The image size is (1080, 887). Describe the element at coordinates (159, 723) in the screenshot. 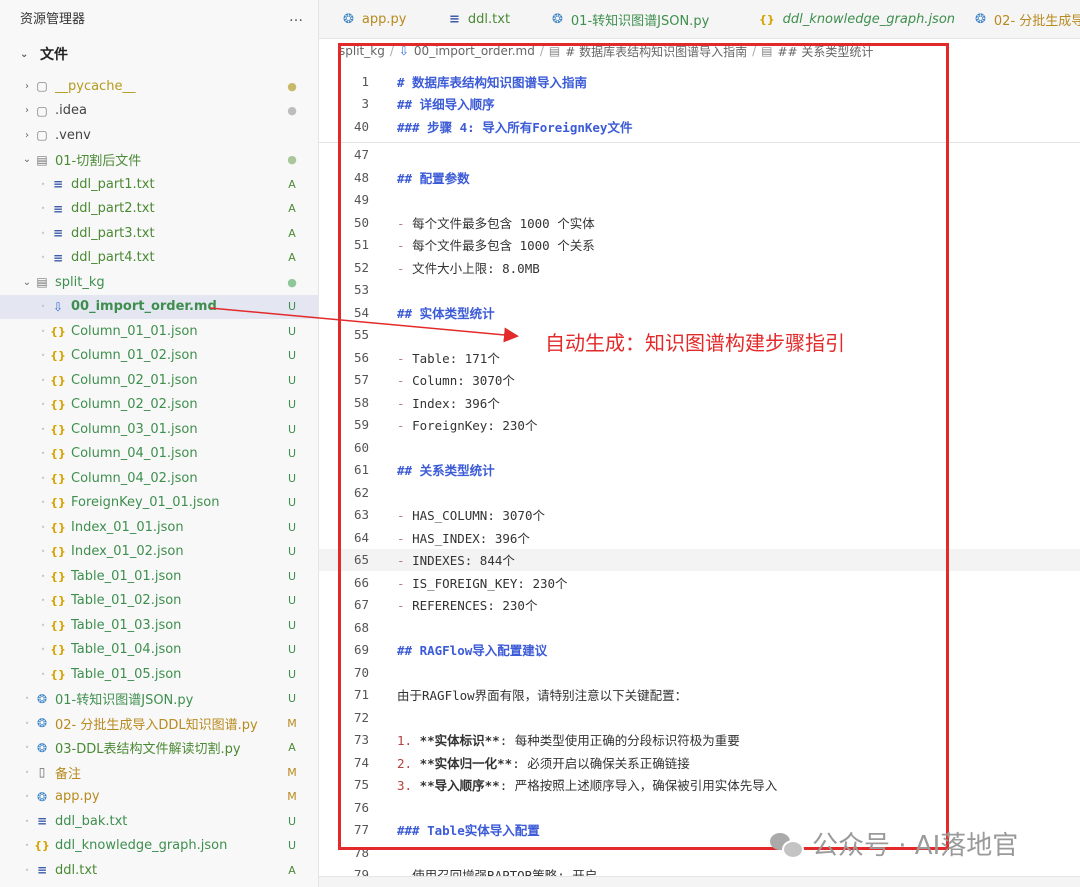

I see `tree-item: • ❂ 02- 分批生成导入DDL知识图谱.py M` at that location.